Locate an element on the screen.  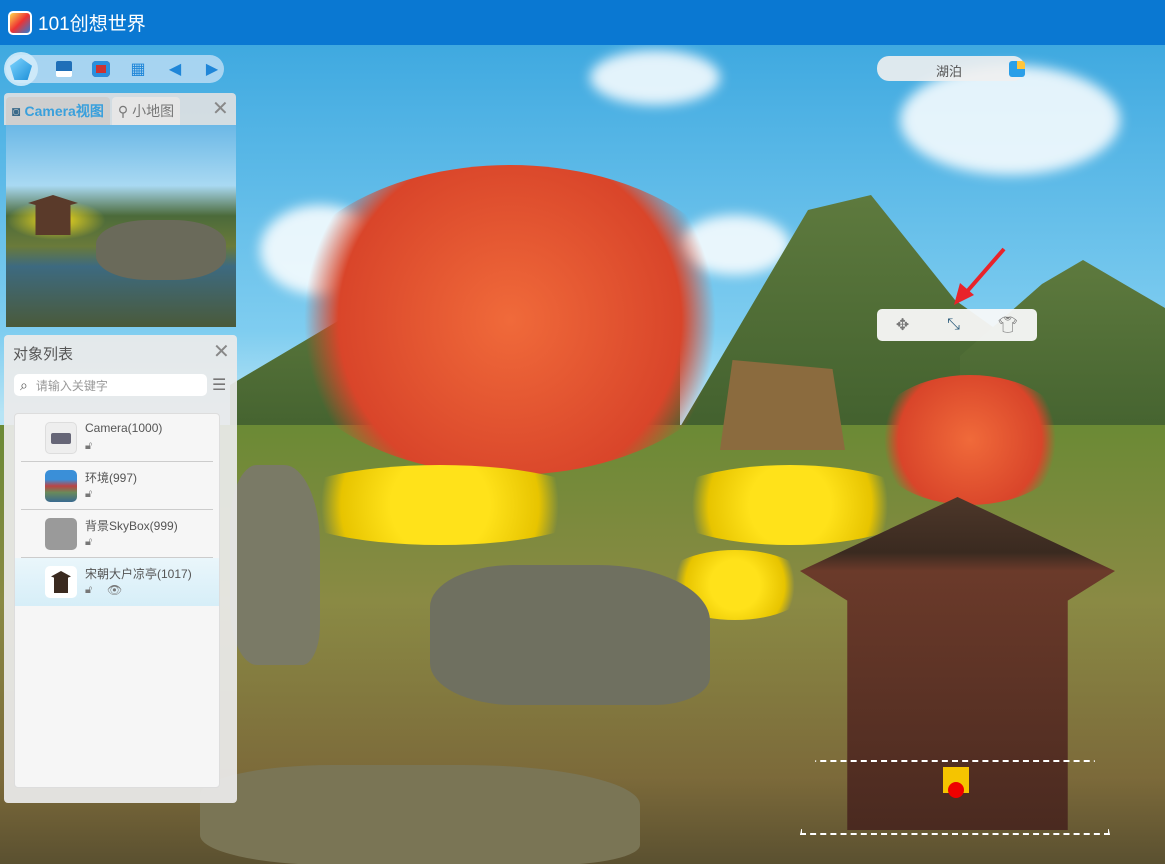
screenshot-button is located at coordinates (101, 69).